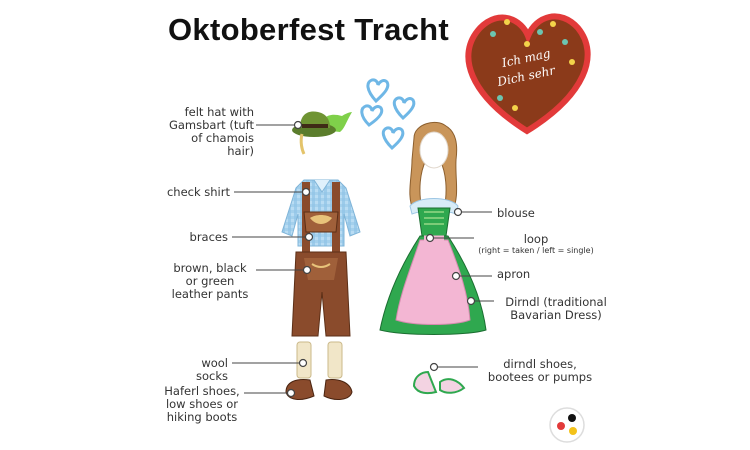 The height and width of the screenshot is (450, 750). What do you see at coordinates (322, 133) in the screenshot?
I see `hat-icon` at bounding box center [322, 133].